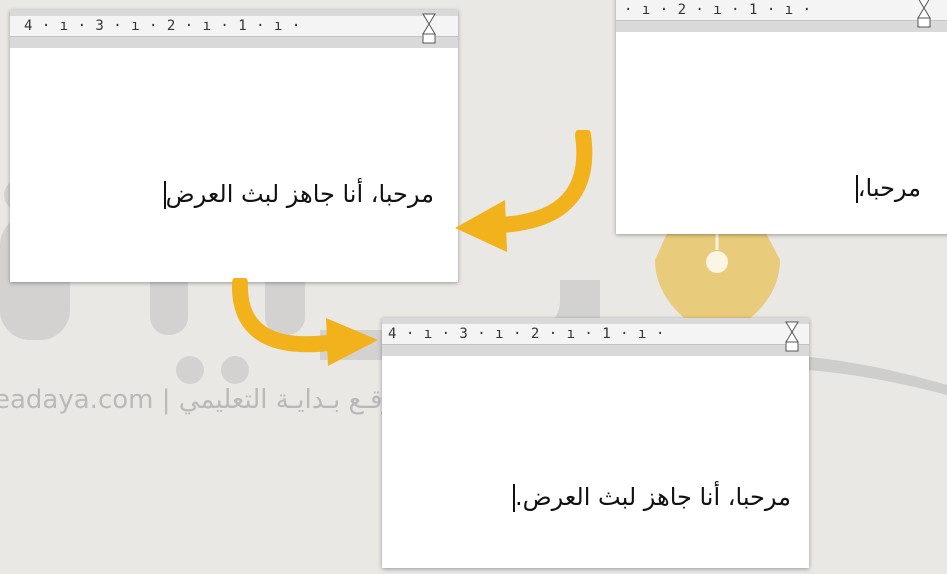  What do you see at coordinates (781, 117) in the screenshot?
I see `document-panel-top-right: · ı · 2 · ı · 1 · ı · مرحبا،` at bounding box center [781, 117].